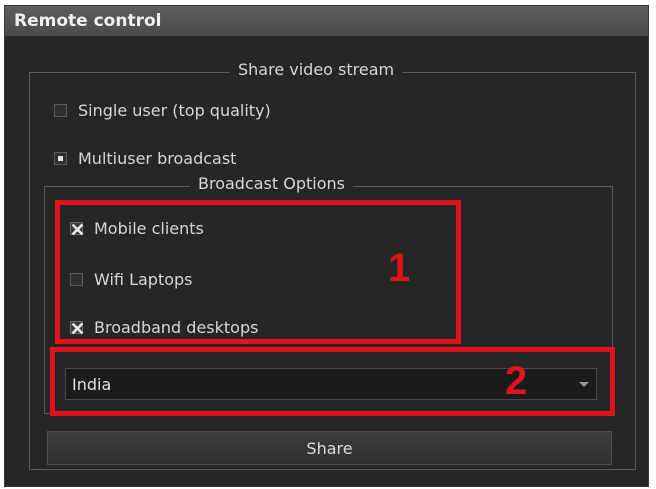  What do you see at coordinates (157, 158) in the screenshot?
I see `radio-multiuser-label: Multiuser broadcast` at bounding box center [157, 158].